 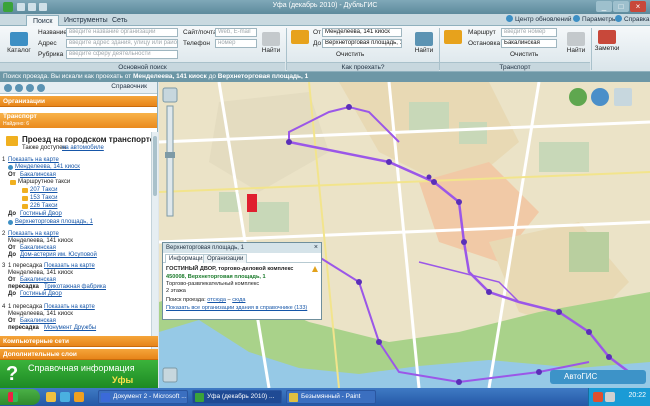 What do you see at coordinates (122, 54) in the screenshot?
I see `rubric-input: введите сферу деятельности` at bounding box center [122, 54].